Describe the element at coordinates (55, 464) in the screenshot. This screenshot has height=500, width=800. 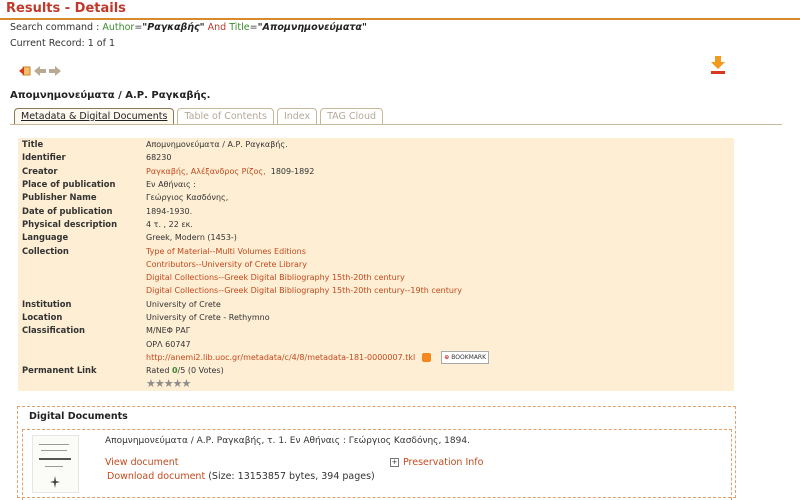
I see `document-thumbnail` at that location.